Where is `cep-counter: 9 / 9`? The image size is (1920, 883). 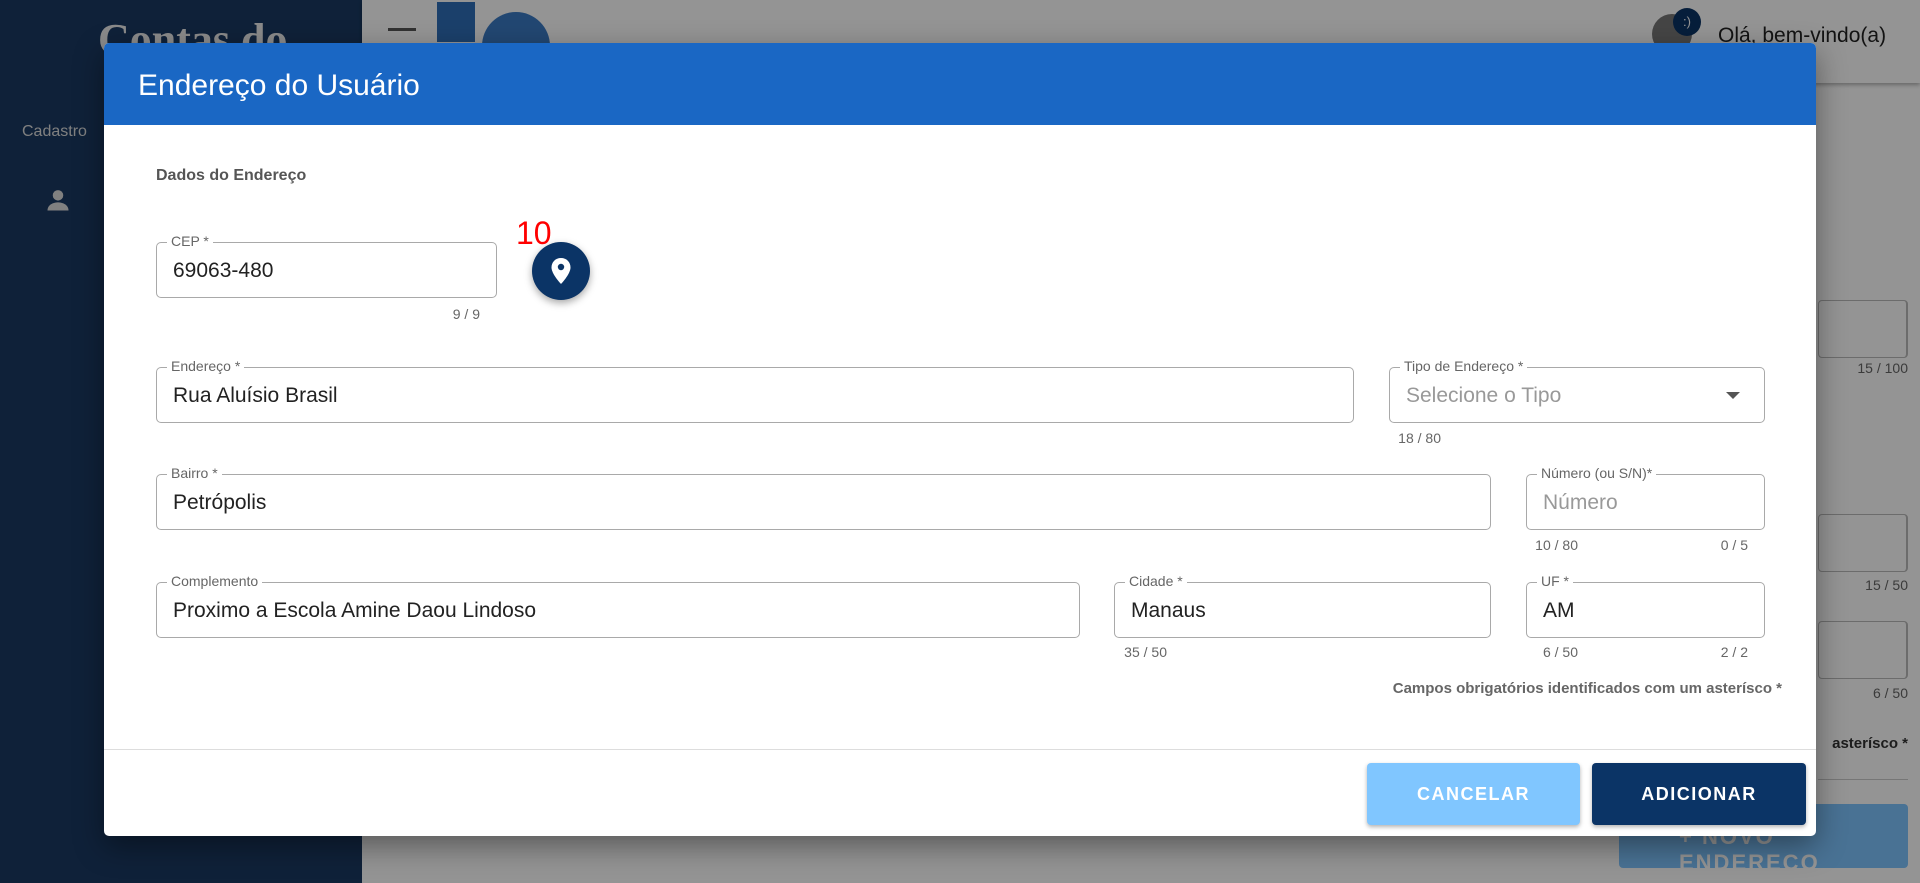 cep-counter: 9 / 9 is located at coordinates (466, 314).